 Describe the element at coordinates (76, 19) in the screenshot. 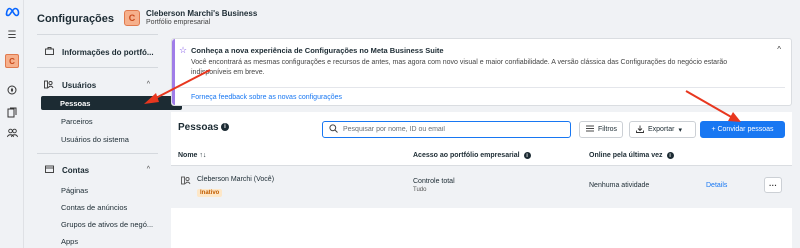

I see `sidebar-title: Configurações` at that location.